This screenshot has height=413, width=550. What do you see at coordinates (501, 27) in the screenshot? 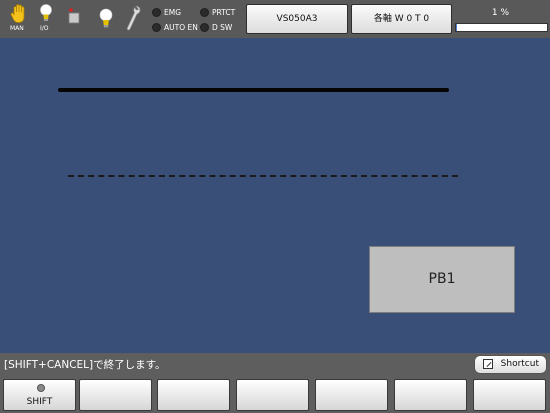
I see `speed-progress-track` at bounding box center [501, 27].